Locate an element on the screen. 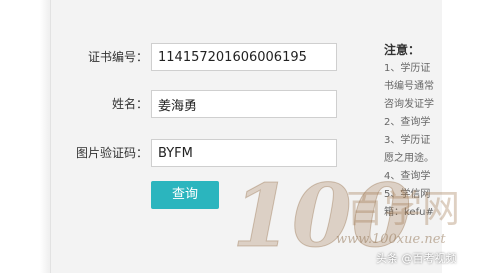 This screenshot has height=273, width=488. name-row: 姓名： is located at coordinates (200, 104).